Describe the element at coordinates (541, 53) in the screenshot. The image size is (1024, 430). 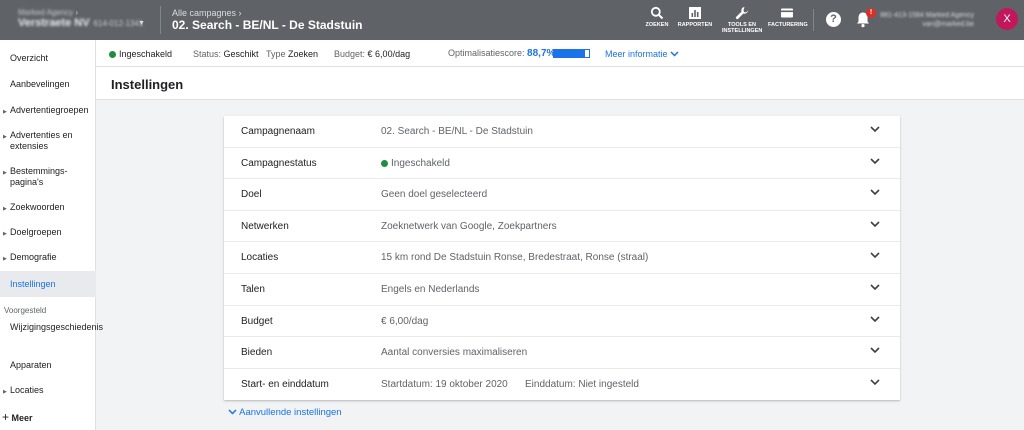
I see `score-value: 88,7%` at that location.